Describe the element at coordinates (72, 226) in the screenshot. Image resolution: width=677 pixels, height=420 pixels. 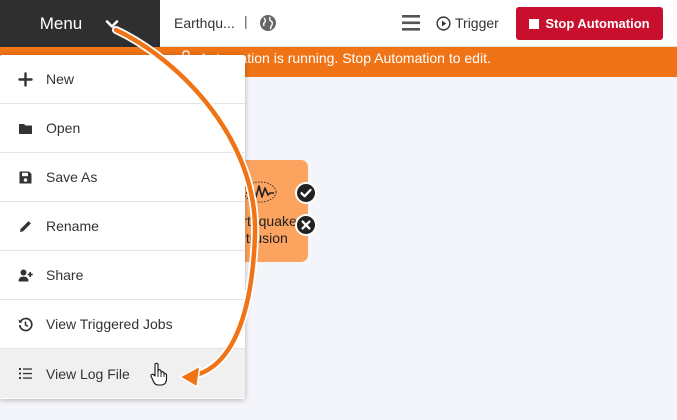
I see `menu-item-label: Rename` at that location.